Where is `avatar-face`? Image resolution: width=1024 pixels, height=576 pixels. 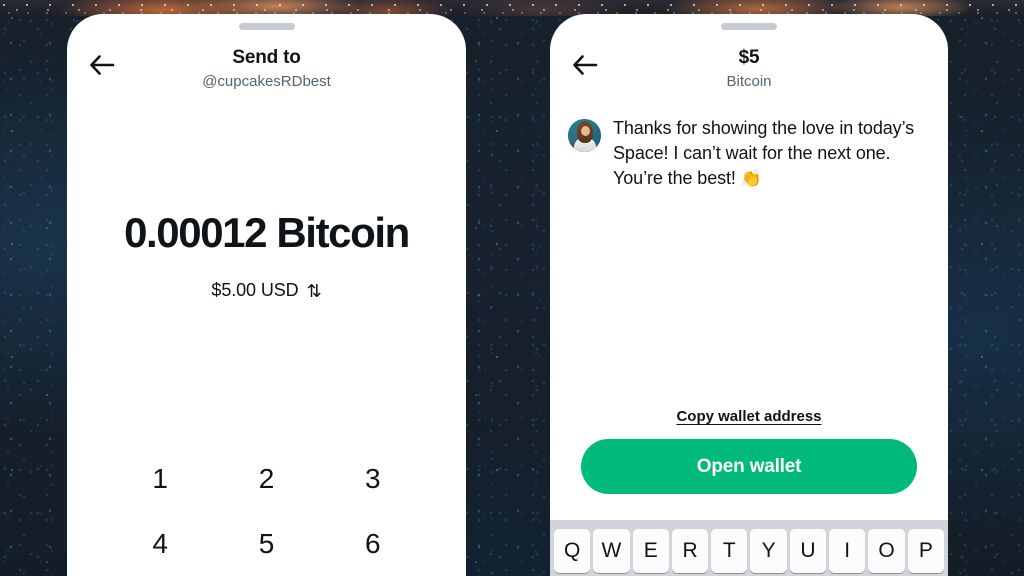 avatar-face is located at coordinates (585, 131).